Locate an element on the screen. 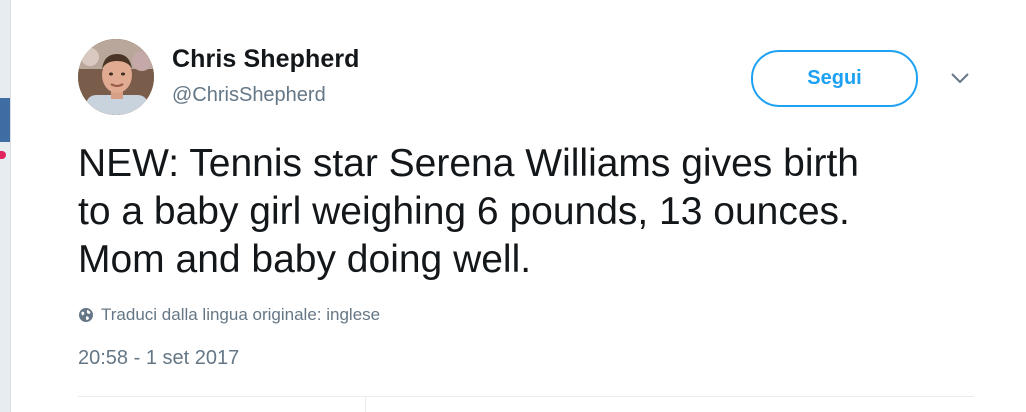 This screenshot has height=412, width=1026. translate-link: Traduci dalla lingua originale: inglese is located at coordinates (240, 315).